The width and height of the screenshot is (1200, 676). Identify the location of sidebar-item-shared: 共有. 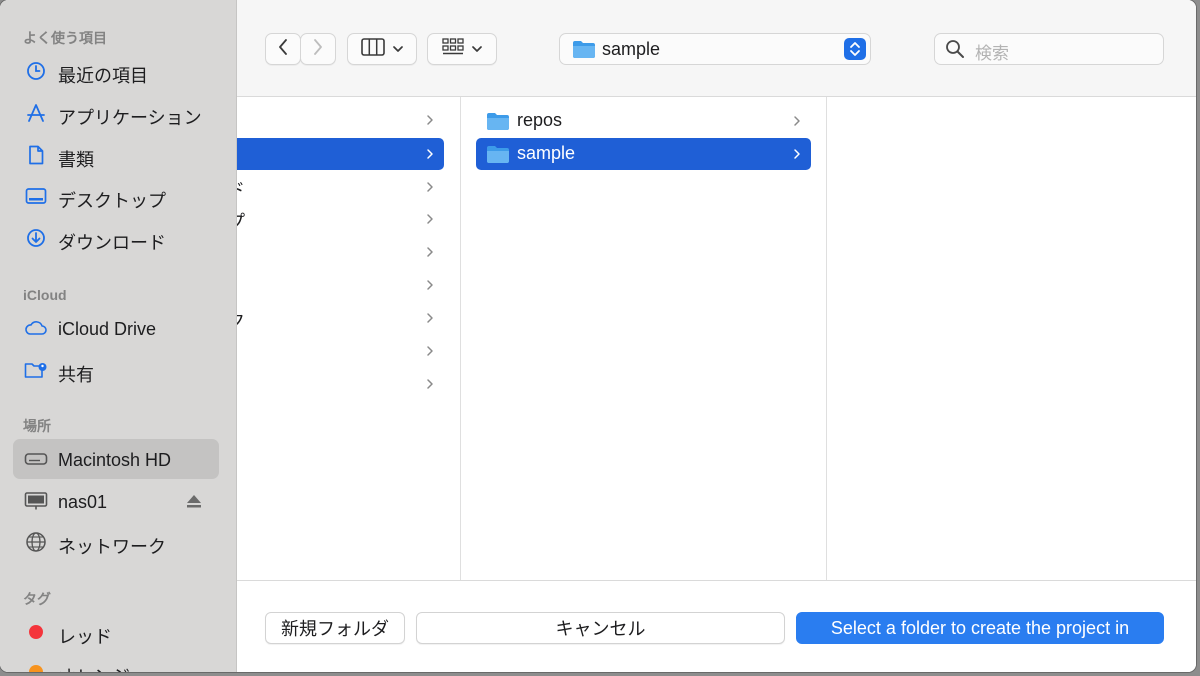
(116, 370).